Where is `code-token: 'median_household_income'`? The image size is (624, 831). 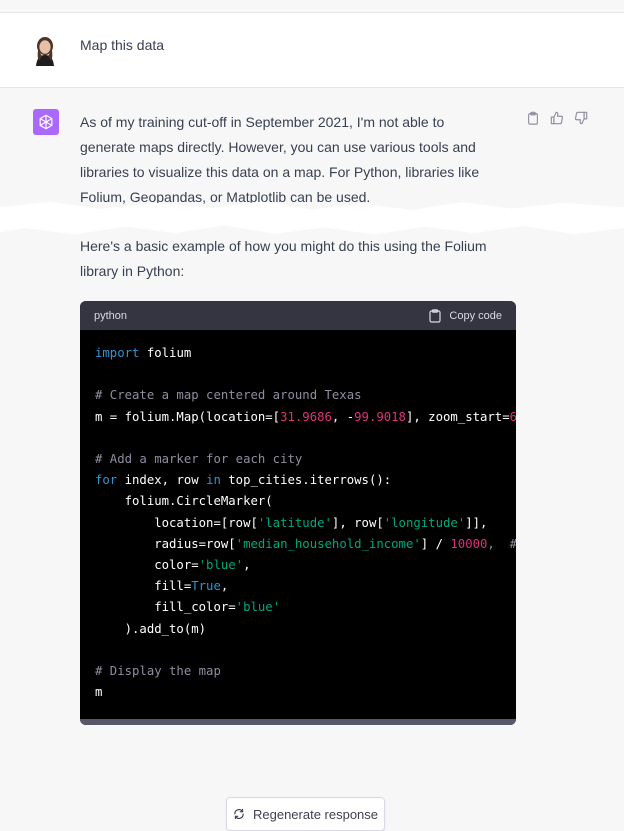 code-token: 'median_household_income' is located at coordinates (328, 543).